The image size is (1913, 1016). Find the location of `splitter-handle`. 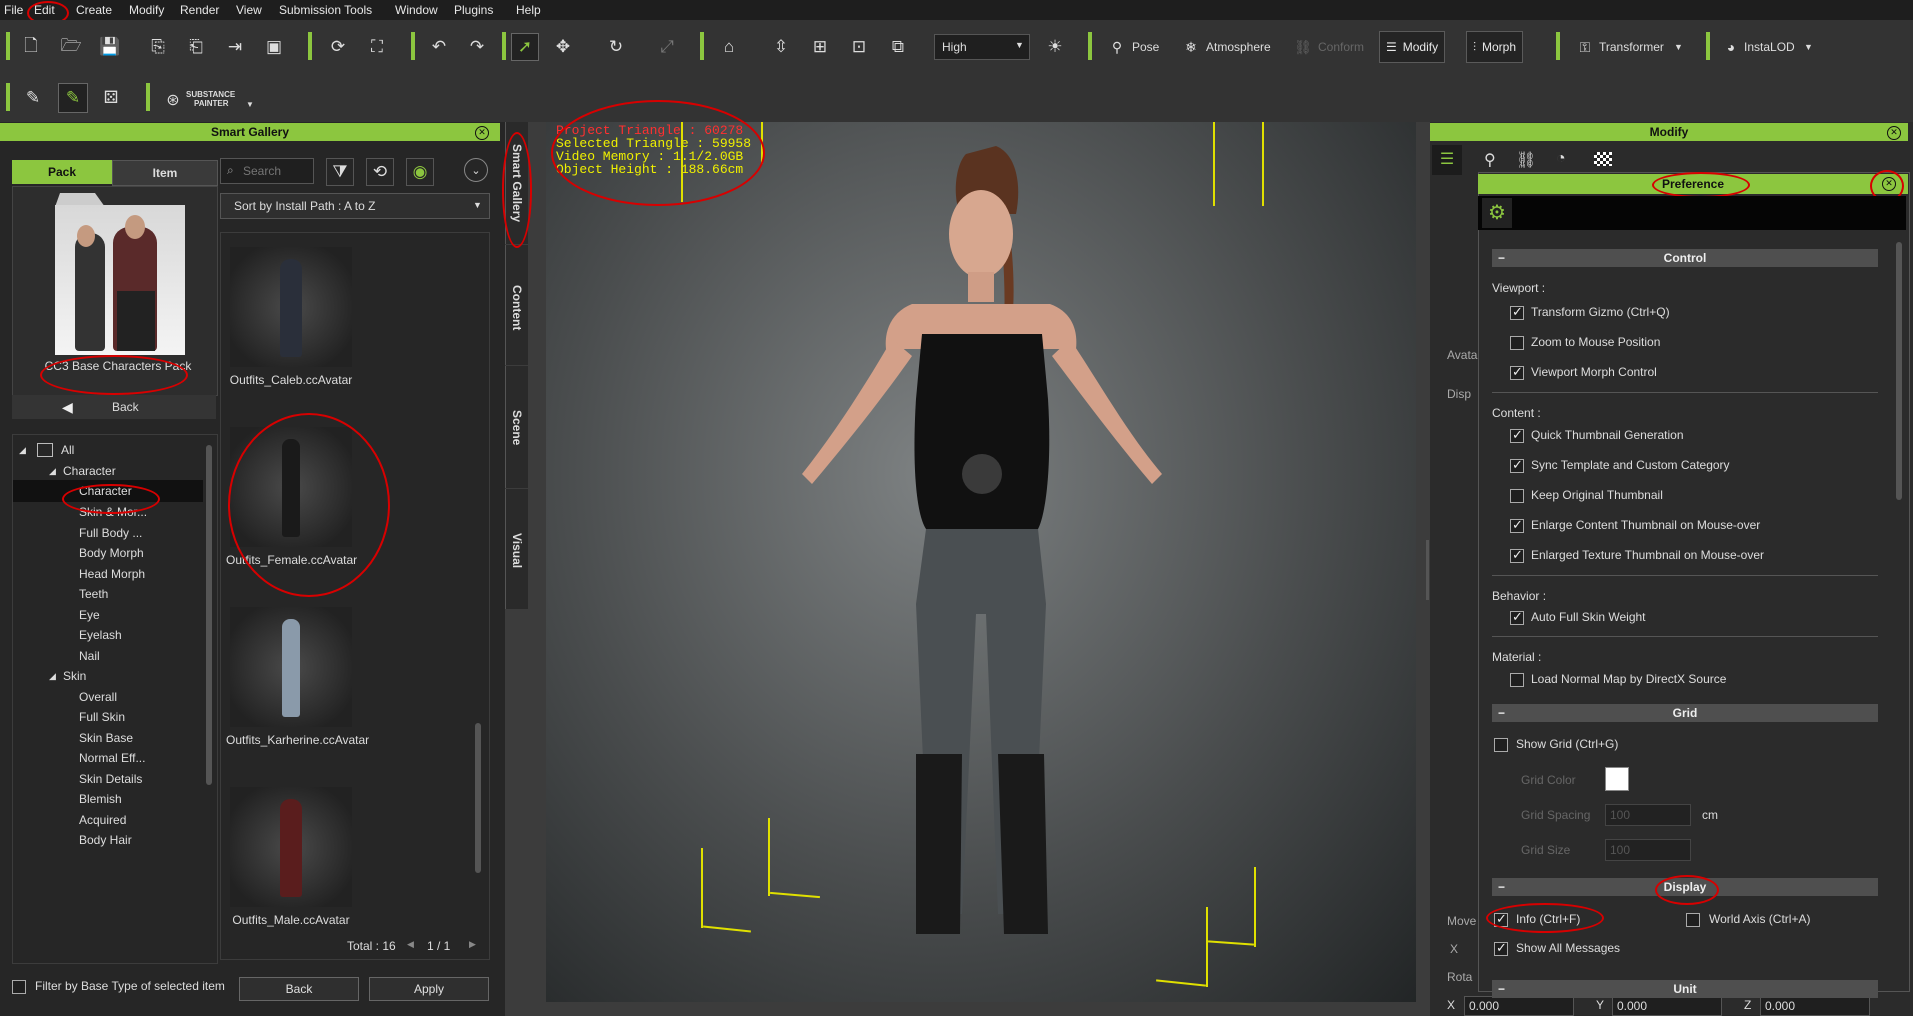

splitter-handle is located at coordinates (1427, 570).